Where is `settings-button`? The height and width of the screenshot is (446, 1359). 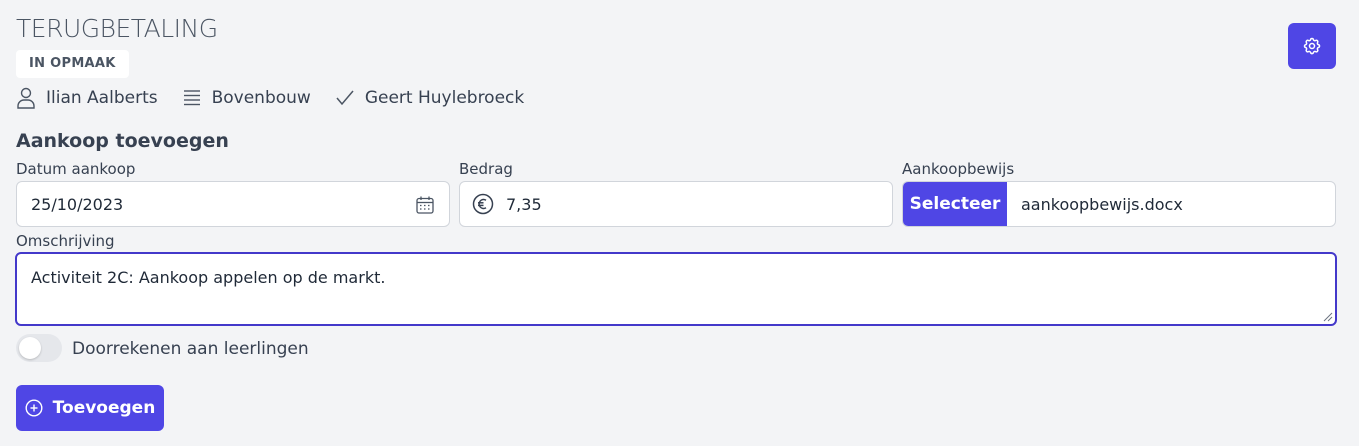
settings-button is located at coordinates (1312, 46).